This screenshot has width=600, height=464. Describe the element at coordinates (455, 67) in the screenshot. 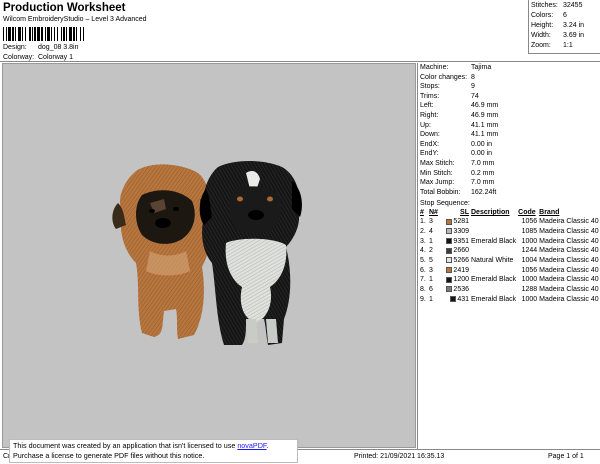

I see `machine-info-row: Machine: Tajima` at that location.